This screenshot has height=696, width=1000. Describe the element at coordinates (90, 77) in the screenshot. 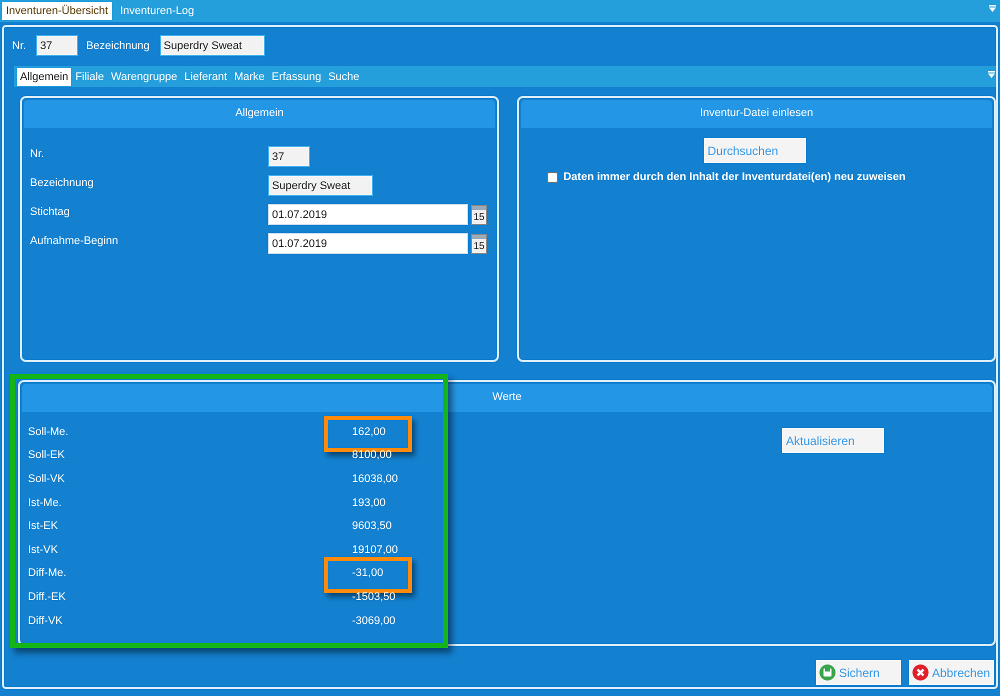

I see `tab: Filiale` at that location.